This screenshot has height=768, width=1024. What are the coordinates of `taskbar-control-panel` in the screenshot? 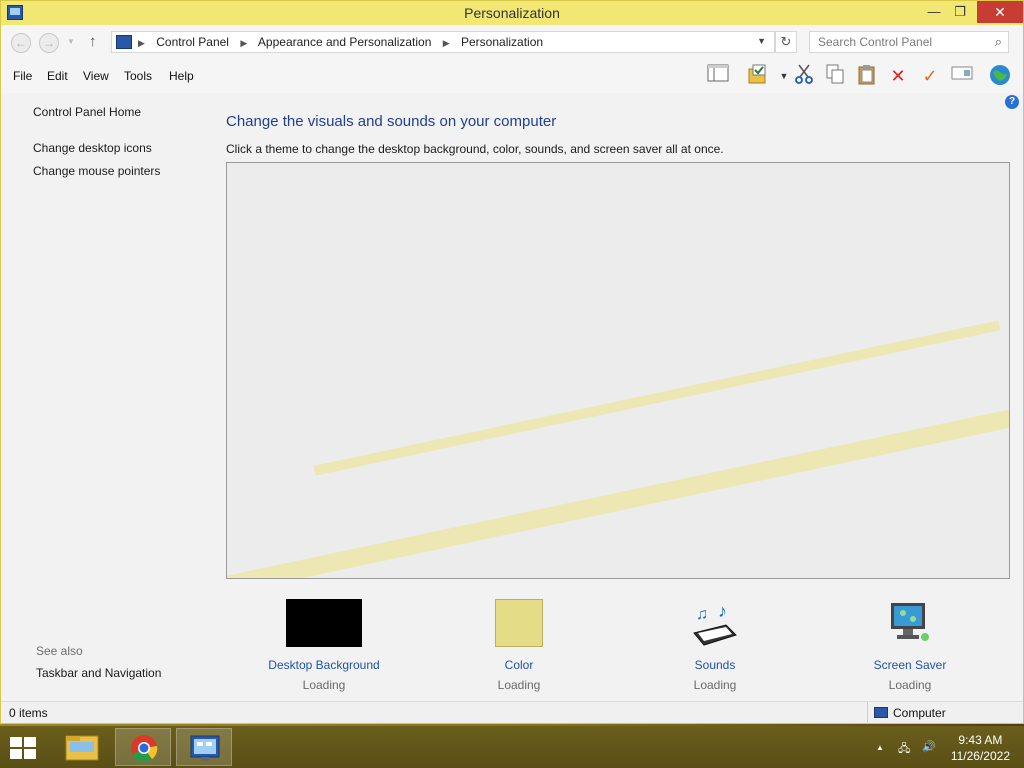 It's located at (204, 747).